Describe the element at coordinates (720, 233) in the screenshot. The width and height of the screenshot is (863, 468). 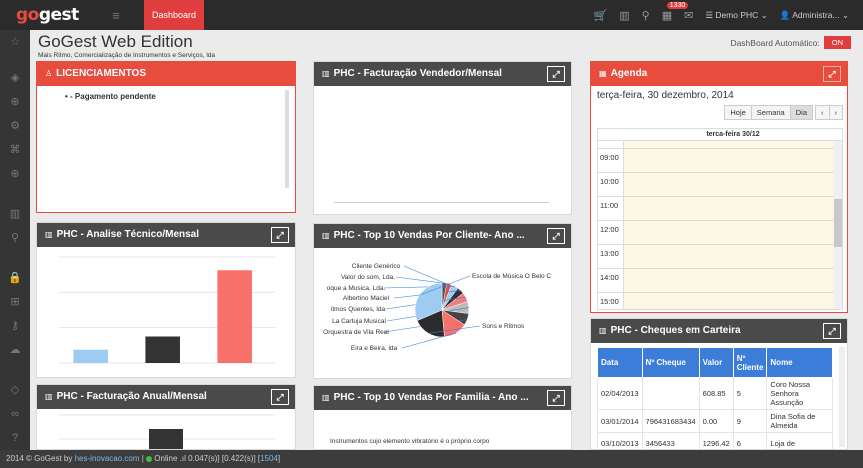
I see `calendar-slot: 12:00` at that location.